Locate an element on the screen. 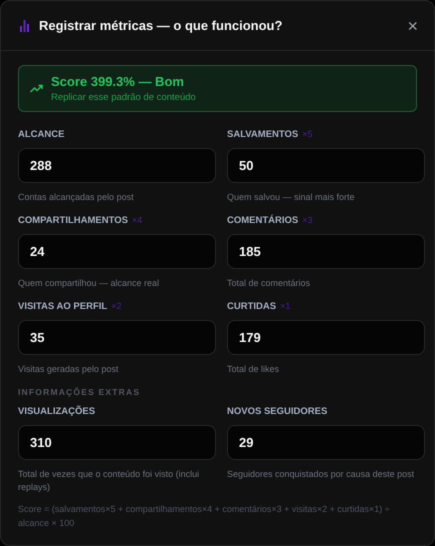  field-label: VISUALIZAÇÕES is located at coordinates (57, 411).